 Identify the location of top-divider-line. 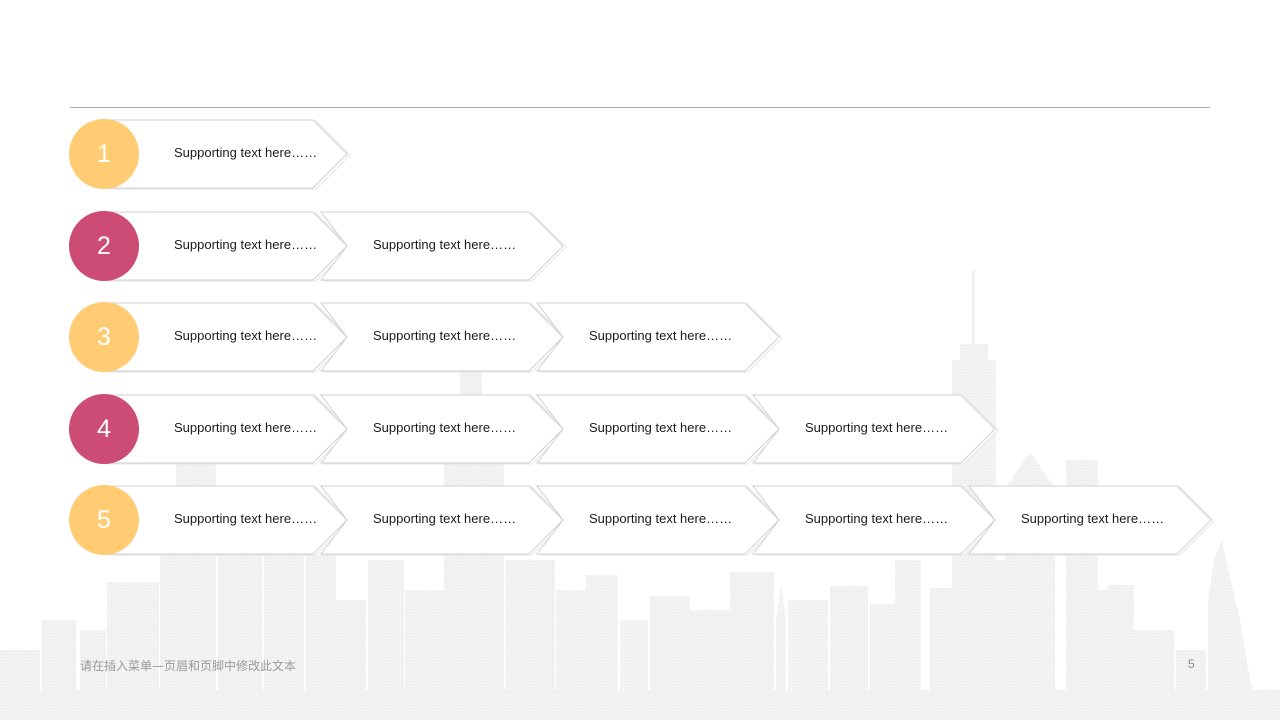
(640, 107).